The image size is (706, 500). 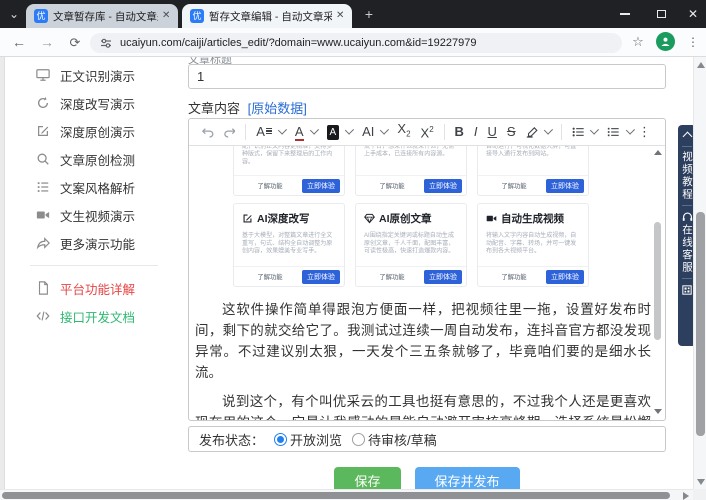 What do you see at coordinates (229, 132) in the screenshot?
I see `redo-icon` at bounding box center [229, 132].